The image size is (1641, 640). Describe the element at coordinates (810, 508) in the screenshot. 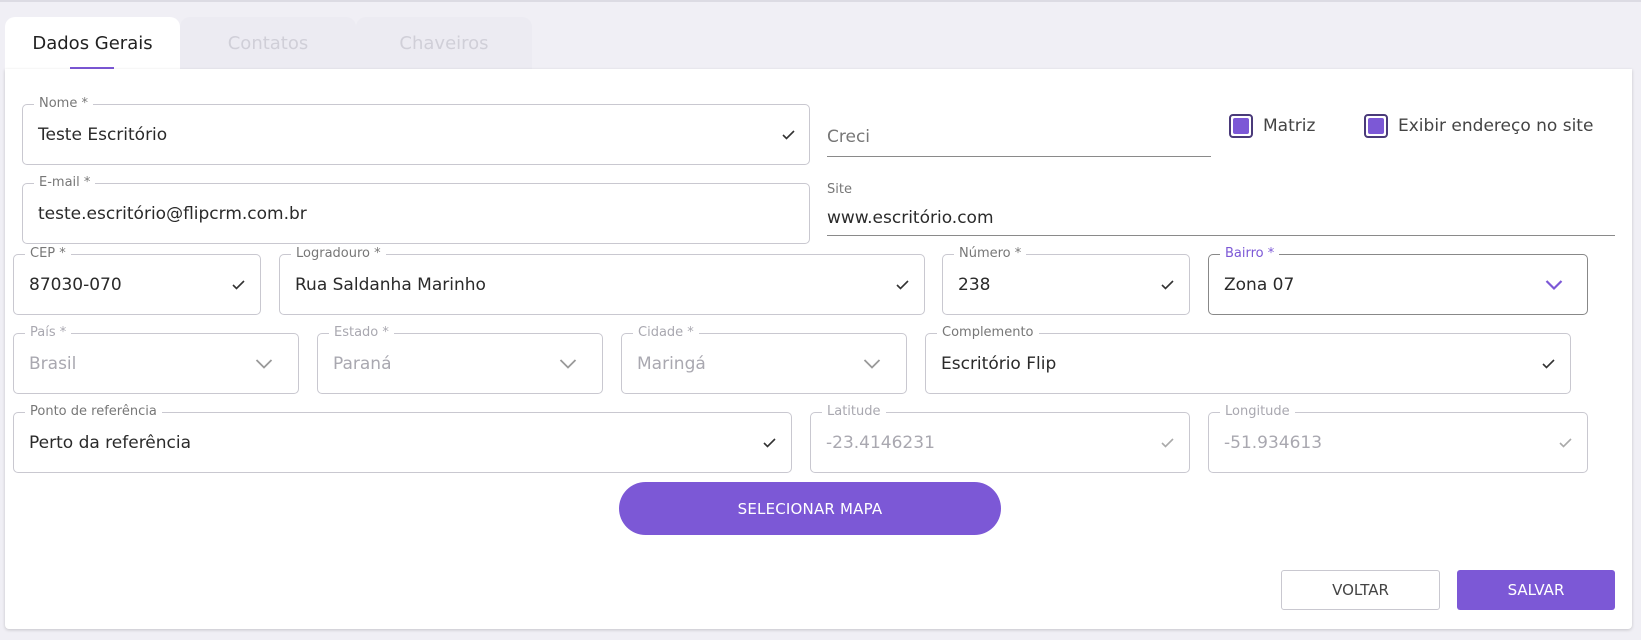

I see `select-map-button: SELECIONAR MAPA` at that location.